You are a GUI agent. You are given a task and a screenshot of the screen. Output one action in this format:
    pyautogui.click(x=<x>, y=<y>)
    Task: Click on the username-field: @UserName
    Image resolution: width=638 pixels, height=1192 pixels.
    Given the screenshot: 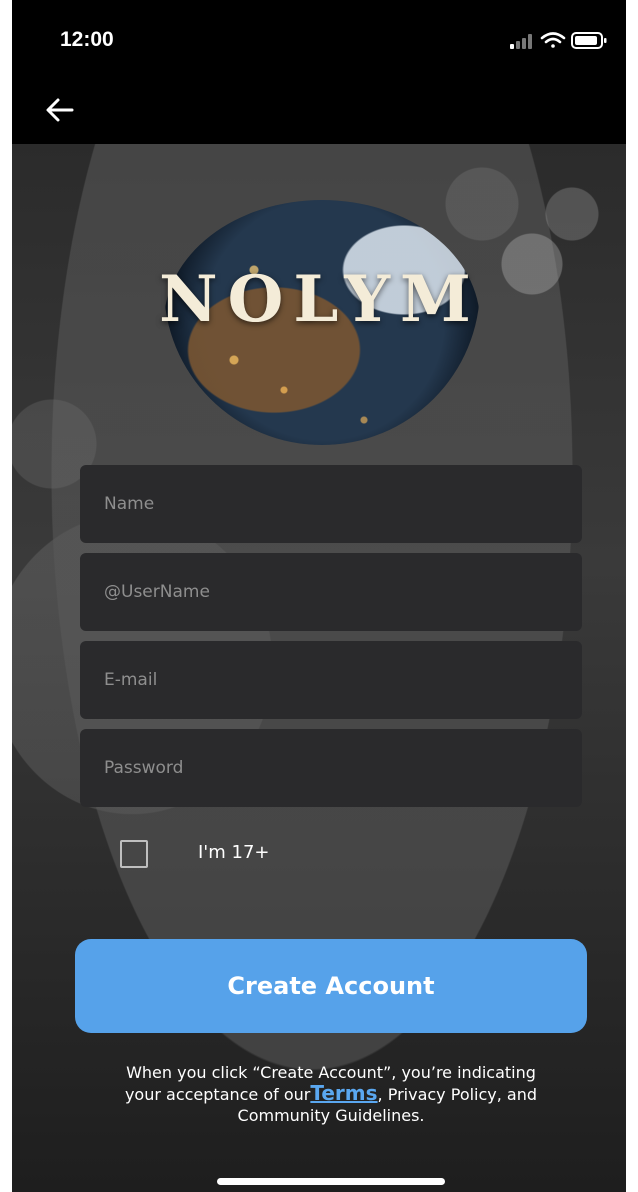 What is the action you would take?
    pyautogui.click(x=331, y=592)
    